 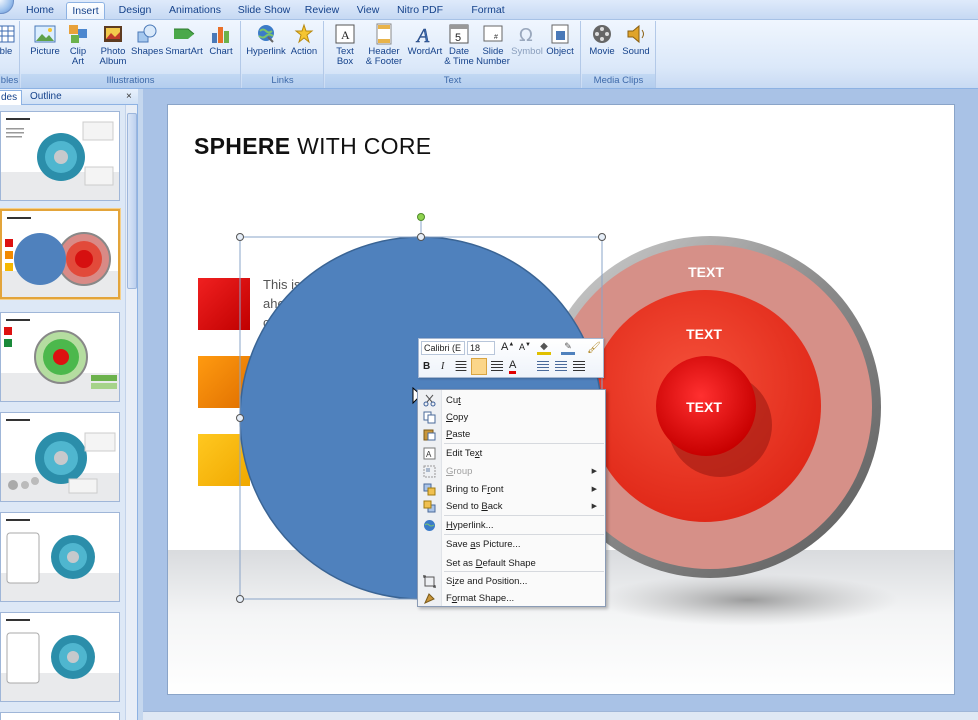 I want to click on slide-number-label-2: Number, so click(x=493, y=61).